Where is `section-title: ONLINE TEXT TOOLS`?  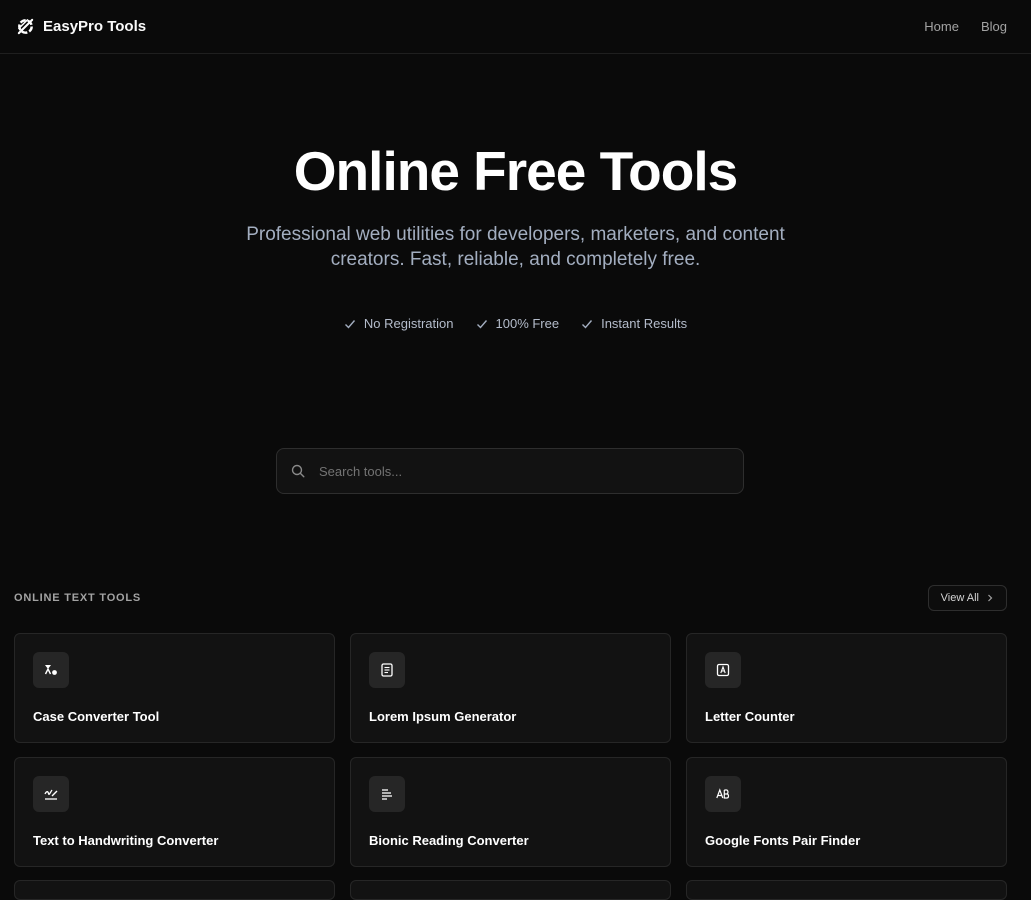
section-title: ONLINE TEXT TOOLS is located at coordinates (78, 598).